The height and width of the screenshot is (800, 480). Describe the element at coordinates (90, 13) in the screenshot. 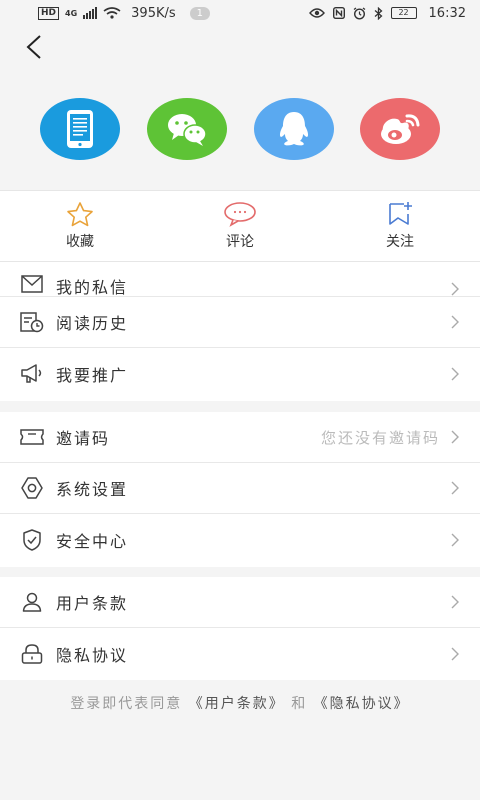

I see `signal-icon` at that location.